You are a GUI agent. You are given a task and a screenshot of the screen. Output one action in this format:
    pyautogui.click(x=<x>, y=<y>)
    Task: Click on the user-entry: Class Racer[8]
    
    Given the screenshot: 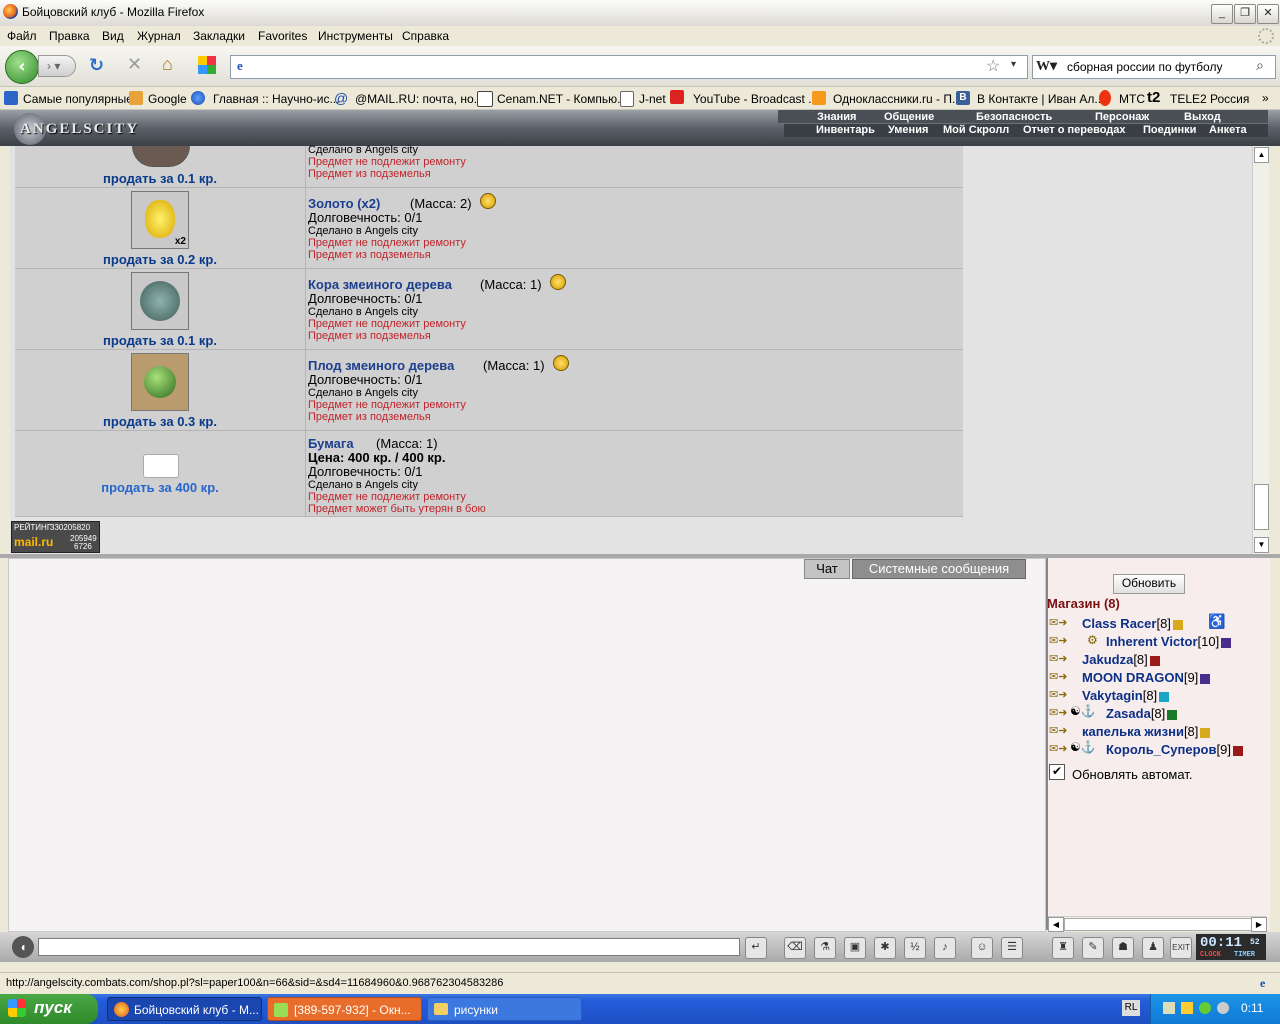 What is the action you would take?
    pyautogui.click(x=1132, y=623)
    